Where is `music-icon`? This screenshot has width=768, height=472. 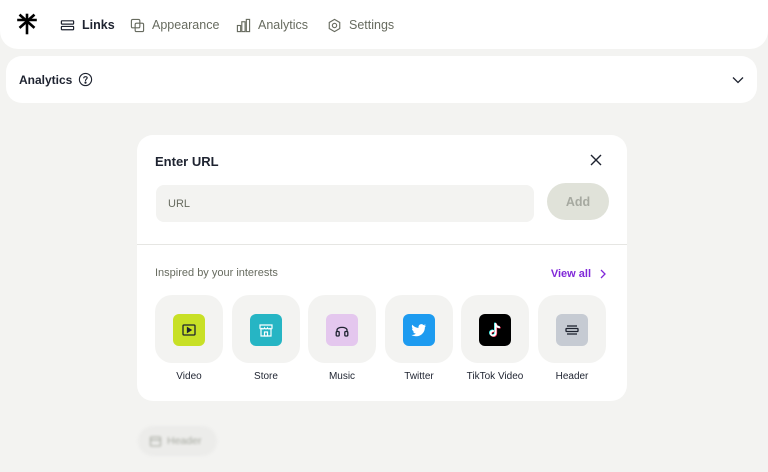
music-icon is located at coordinates (342, 330).